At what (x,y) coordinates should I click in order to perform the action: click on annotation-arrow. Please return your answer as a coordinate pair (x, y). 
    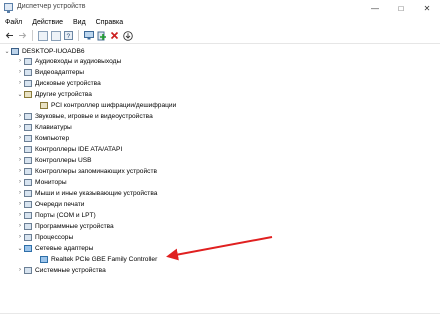
    Looking at the image, I should click on (219, 248).